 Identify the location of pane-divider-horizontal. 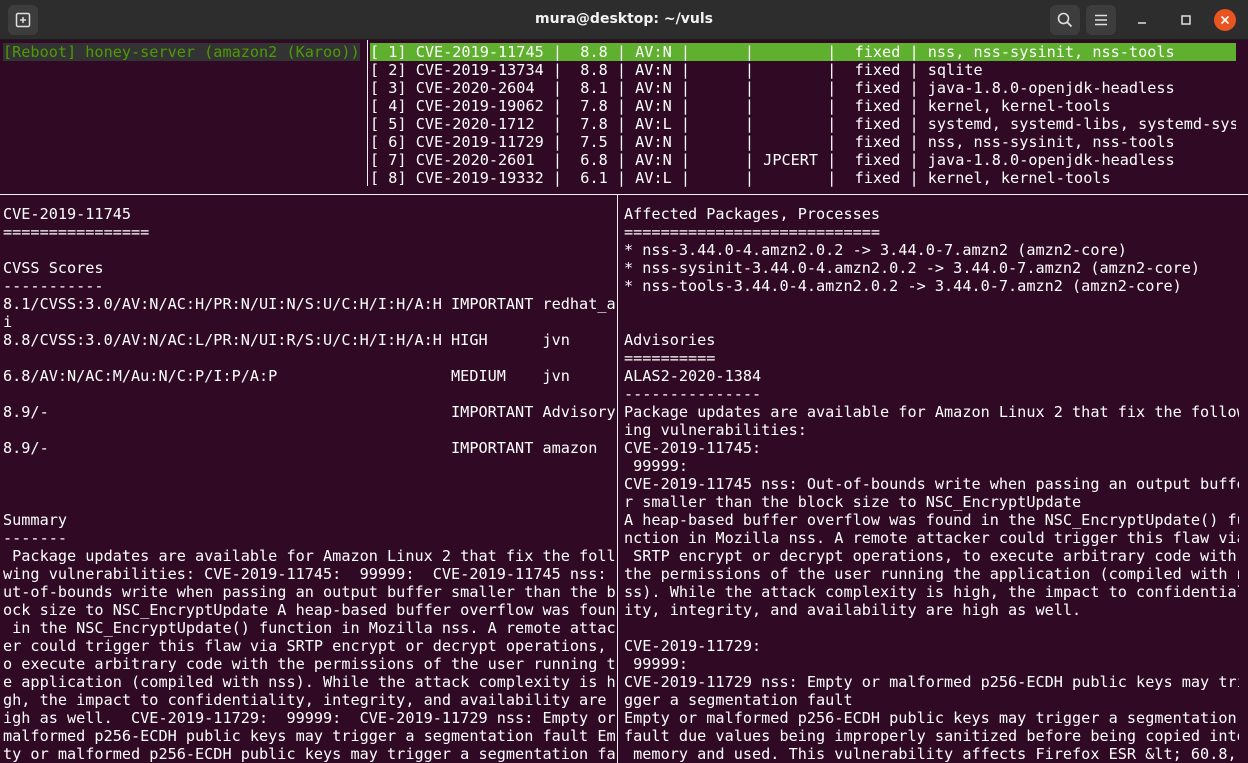
(624, 194).